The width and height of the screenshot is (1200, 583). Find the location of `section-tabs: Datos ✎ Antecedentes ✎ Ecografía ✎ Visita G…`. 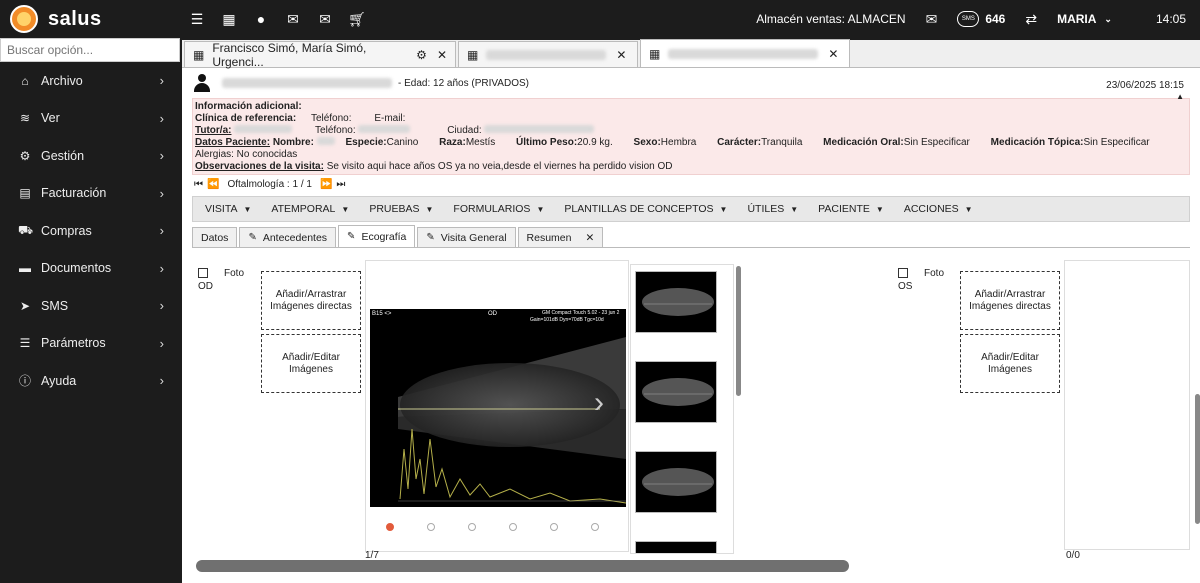

section-tabs: Datos ✎ Antecedentes ✎ Ecografía ✎ Visita G… is located at coordinates (691, 237).